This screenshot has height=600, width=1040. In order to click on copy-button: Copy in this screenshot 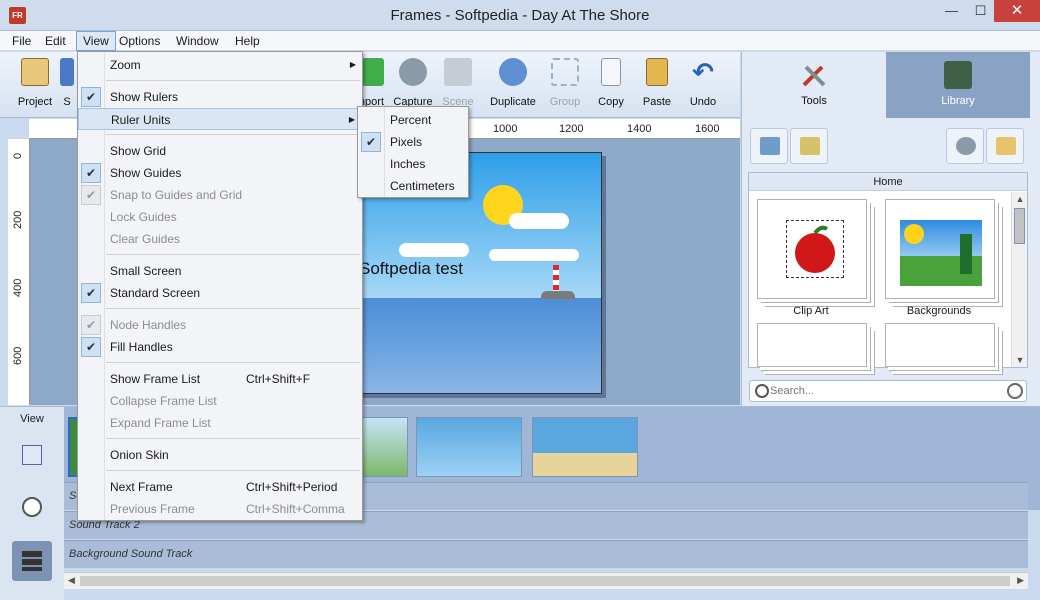, I will do `click(611, 86)`.